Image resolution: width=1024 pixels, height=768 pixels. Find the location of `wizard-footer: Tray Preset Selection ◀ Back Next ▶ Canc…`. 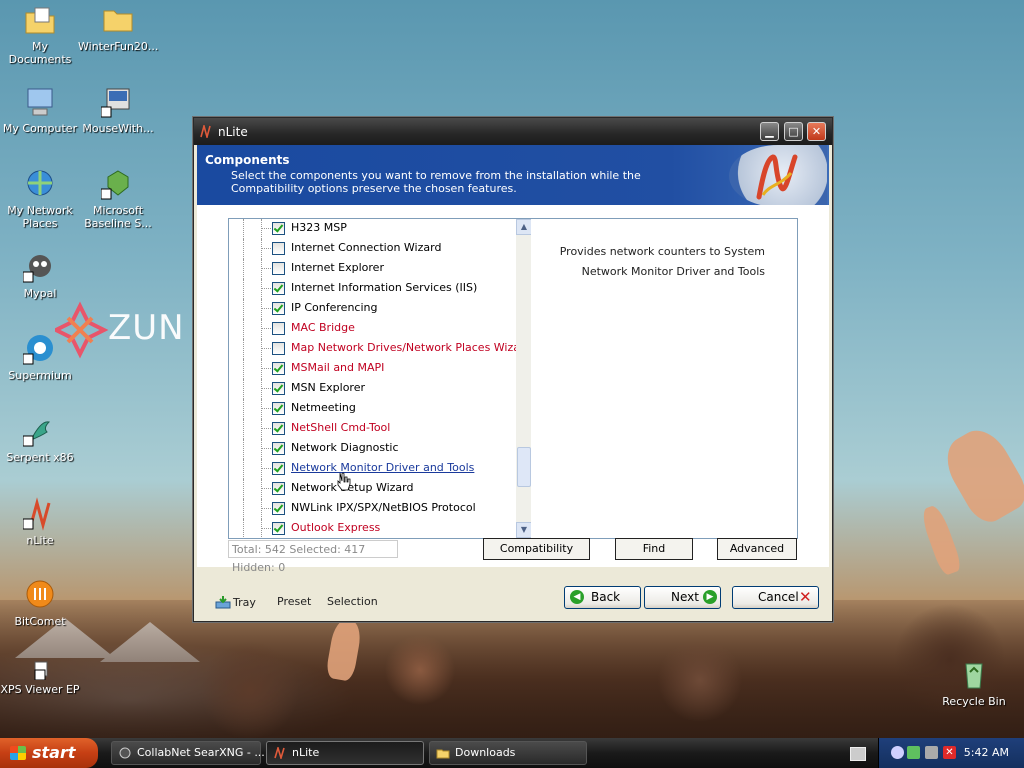

wizard-footer: Tray Preset Selection ◀ Back Next ▶ Canc… is located at coordinates (513, 593).